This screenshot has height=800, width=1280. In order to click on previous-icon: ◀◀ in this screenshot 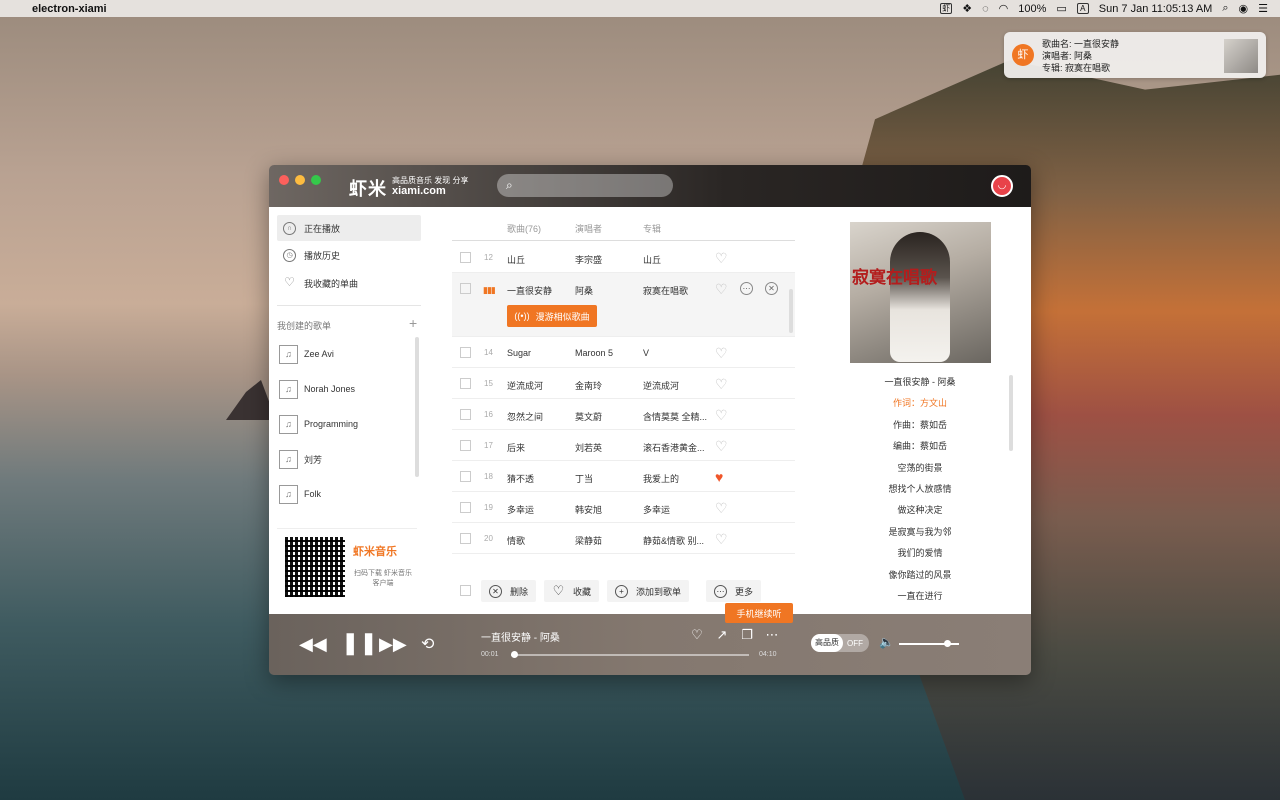, I will do `click(313, 644)`.